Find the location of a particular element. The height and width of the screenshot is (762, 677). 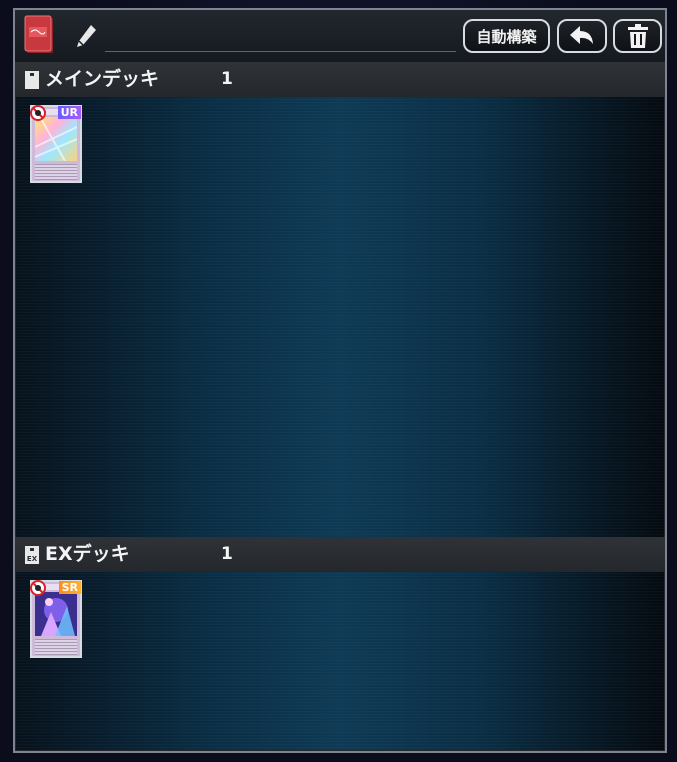

deck-name-input is located at coordinates (277, 36).